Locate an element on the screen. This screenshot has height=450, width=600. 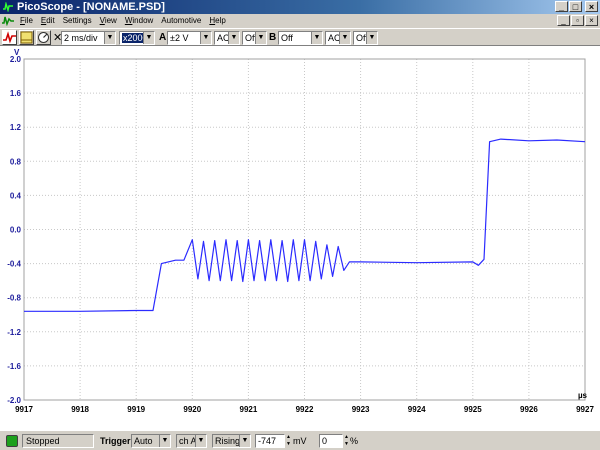
menu-help: Help is located at coordinates (217, 20).